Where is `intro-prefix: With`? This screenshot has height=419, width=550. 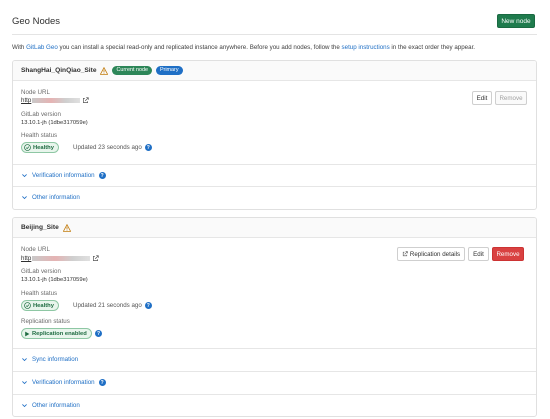
intro-prefix: With is located at coordinates (19, 47).